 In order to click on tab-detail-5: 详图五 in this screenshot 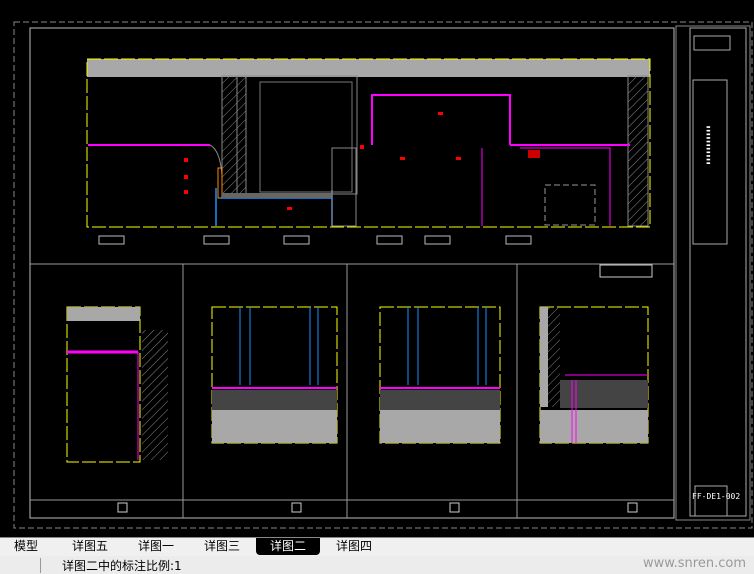, I will do `click(90, 546)`.